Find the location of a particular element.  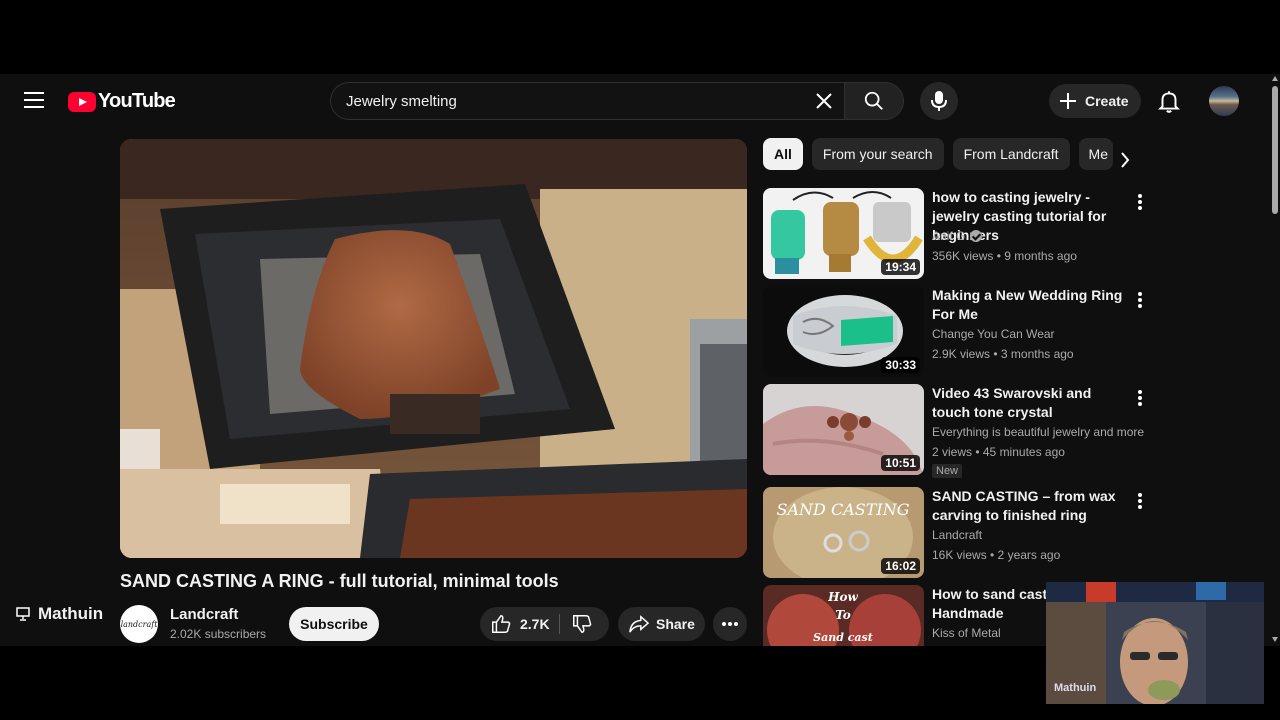

channel-label: Everything is beautiful jewelry and more is located at coordinates (1038, 432).